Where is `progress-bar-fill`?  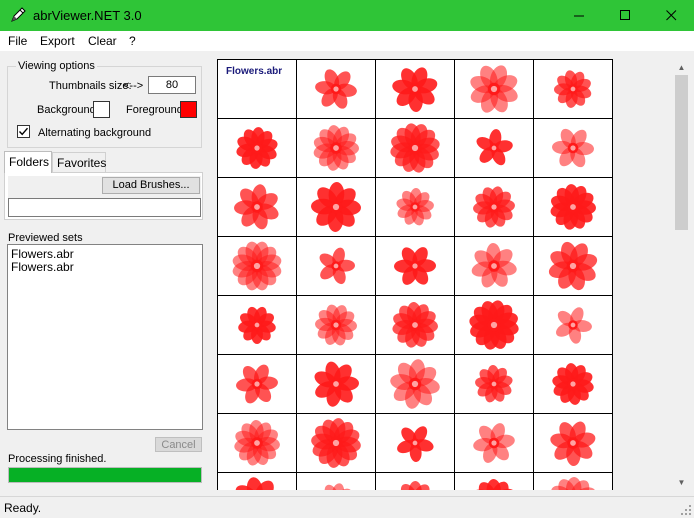
progress-bar-fill is located at coordinates (105, 475).